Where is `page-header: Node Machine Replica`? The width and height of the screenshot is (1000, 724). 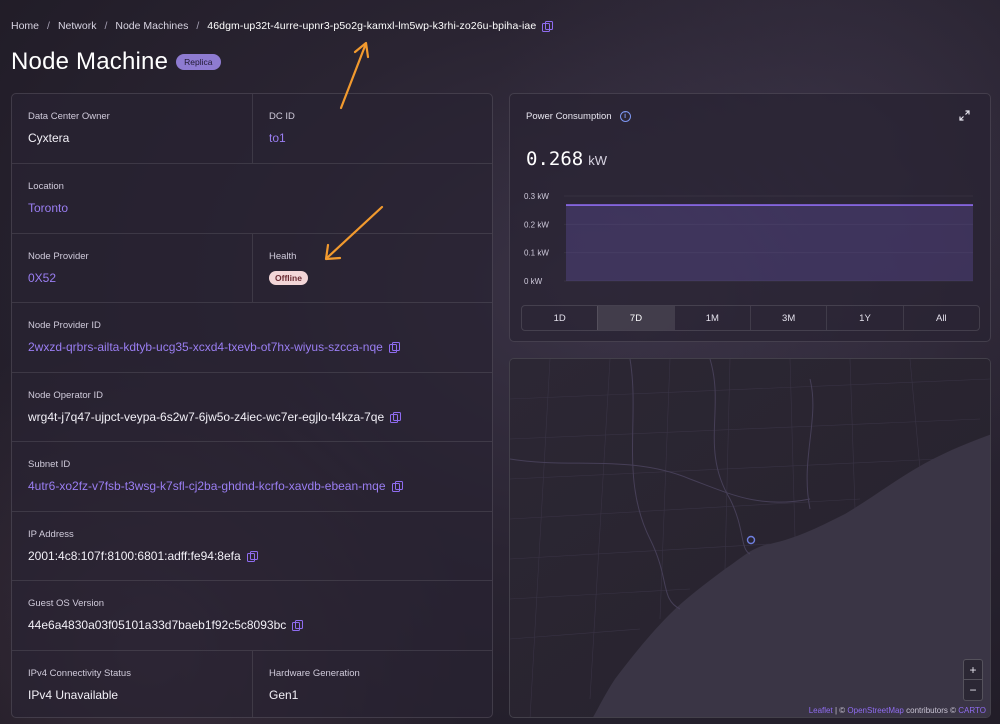
page-header: Node Machine Replica is located at coordinates (116, 62).